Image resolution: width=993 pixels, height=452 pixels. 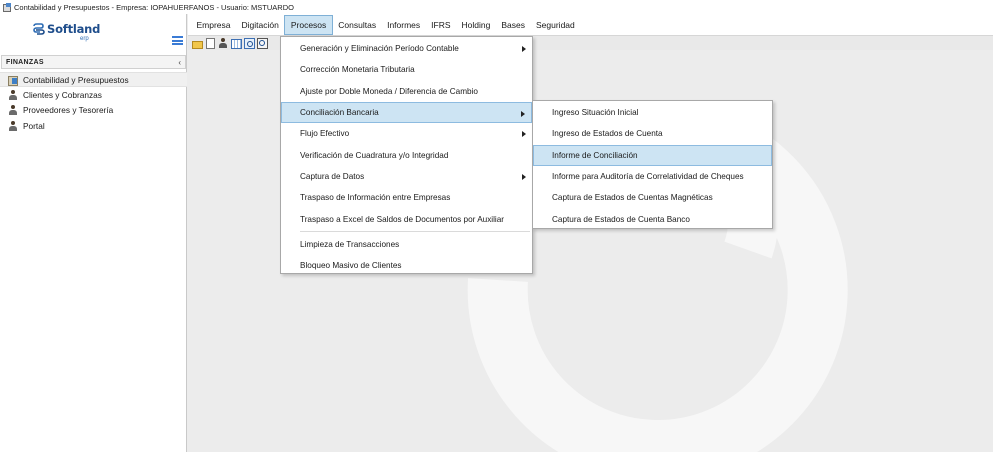 I want to click on sidebar-item-clientes: Clientes y Cobranzas, so click(x=93, y=94).